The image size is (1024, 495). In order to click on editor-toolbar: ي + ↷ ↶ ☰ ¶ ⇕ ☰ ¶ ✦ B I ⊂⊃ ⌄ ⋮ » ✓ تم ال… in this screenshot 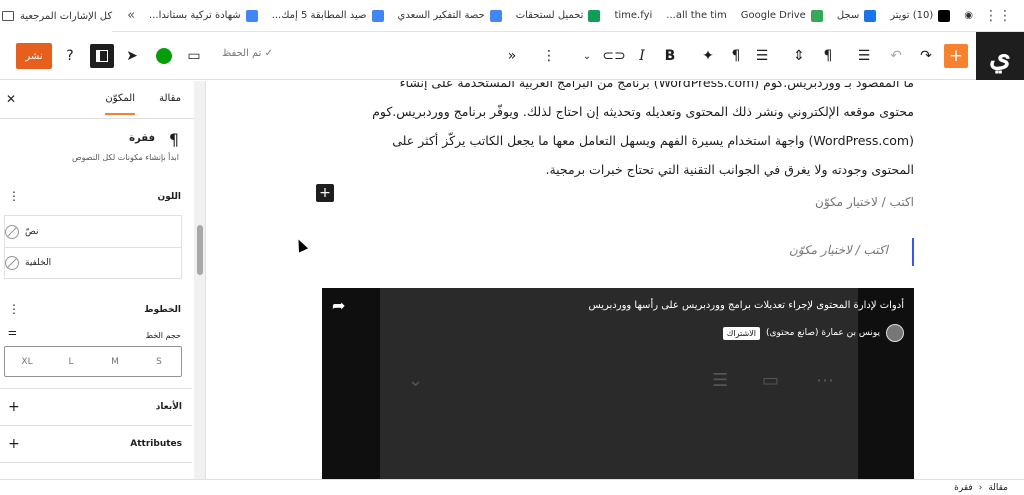, I will do `click(512, 56)`.